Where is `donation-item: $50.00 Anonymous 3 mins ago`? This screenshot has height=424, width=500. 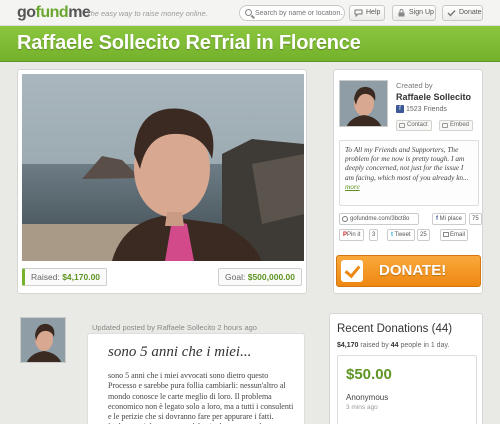
donation-item: $50.00 Anonymous 3 mins ago is located at coordinates (407, 389).